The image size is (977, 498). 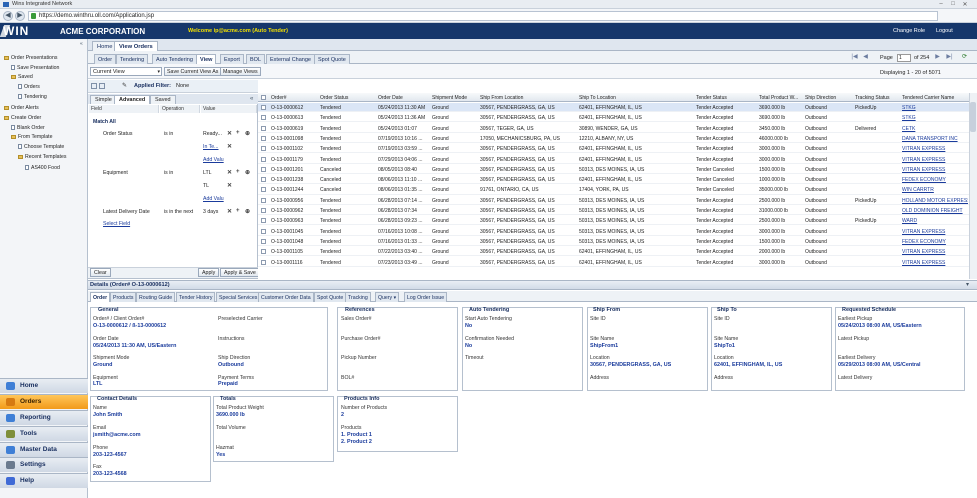 What do you see at coordinates (973, 117) in the screenshot?
I see `grid-scroll-thumb` at bounding box center [973, 117].